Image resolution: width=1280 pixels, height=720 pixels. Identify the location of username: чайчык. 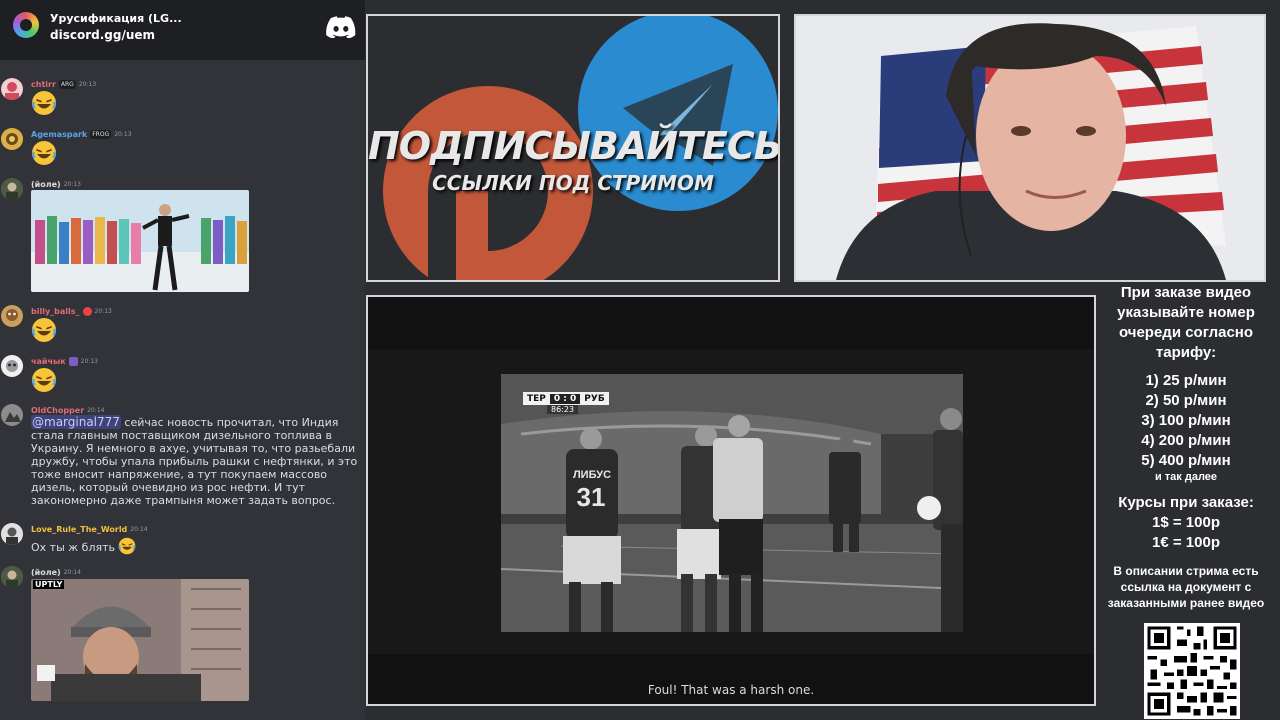
(48, 361).